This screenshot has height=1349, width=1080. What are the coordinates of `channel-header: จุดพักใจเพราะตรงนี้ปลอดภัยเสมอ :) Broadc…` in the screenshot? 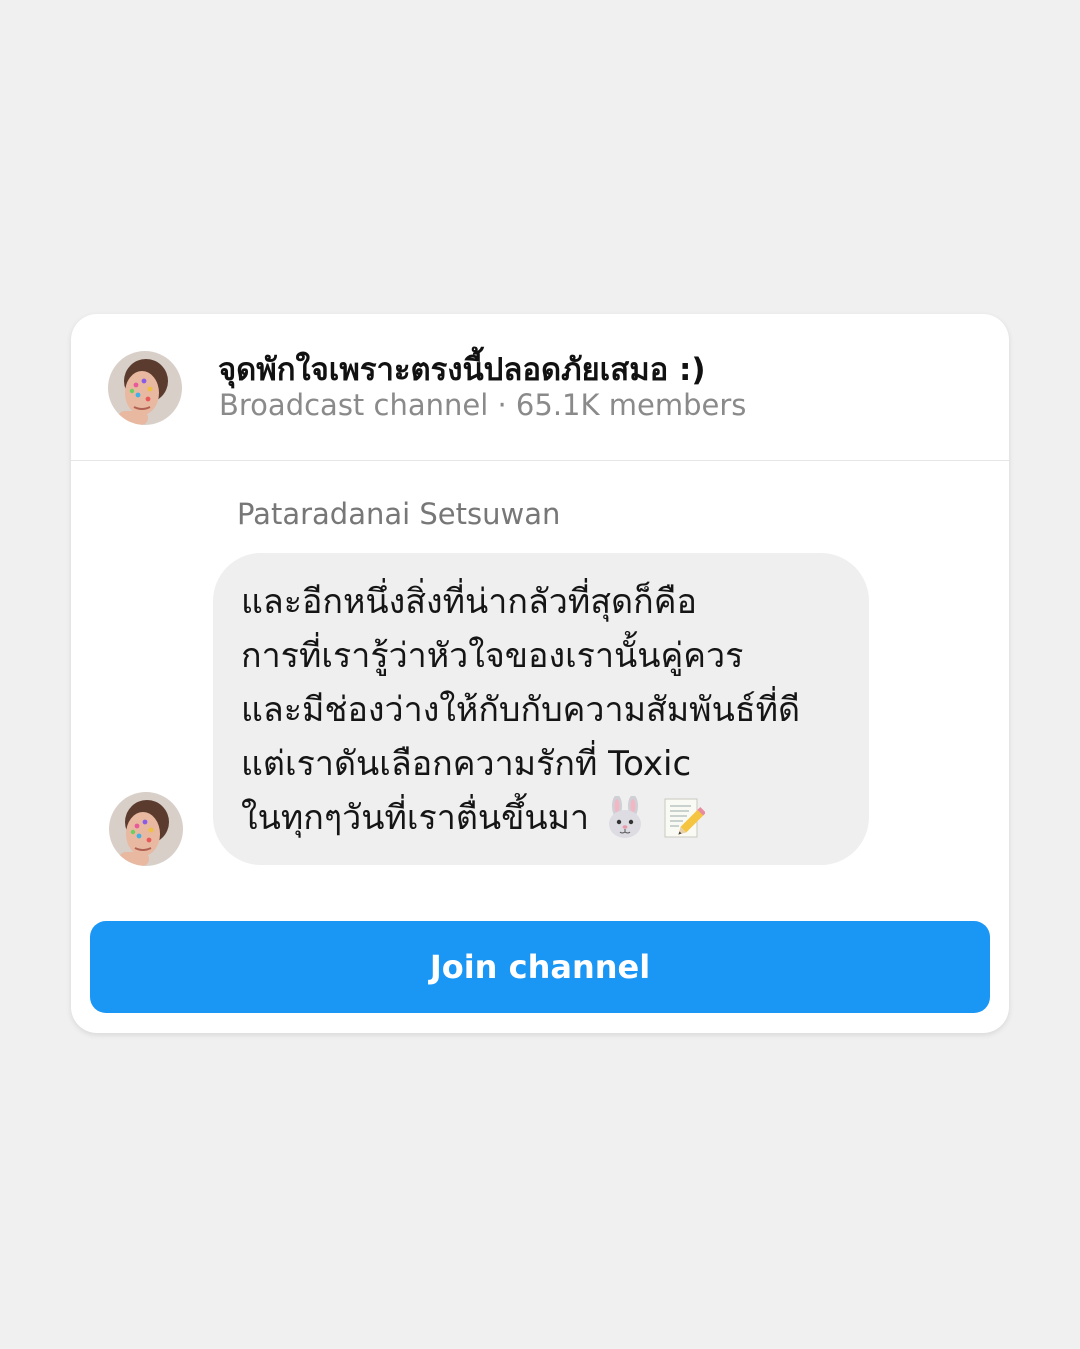 It's located at (540, 387).